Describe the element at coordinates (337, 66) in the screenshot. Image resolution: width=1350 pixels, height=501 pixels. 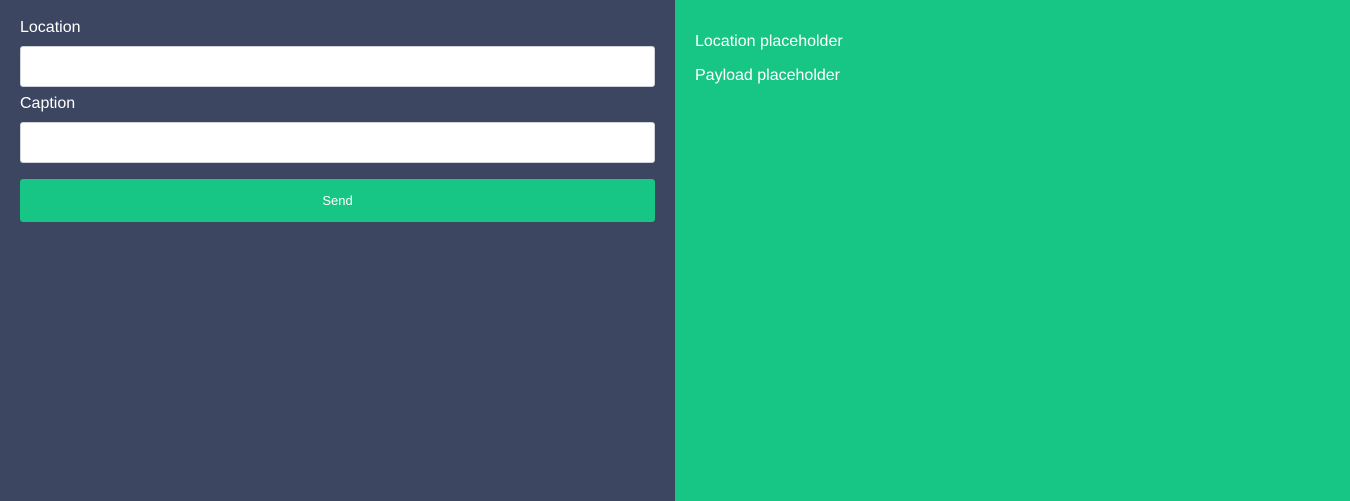
I see `location-input` at that location.